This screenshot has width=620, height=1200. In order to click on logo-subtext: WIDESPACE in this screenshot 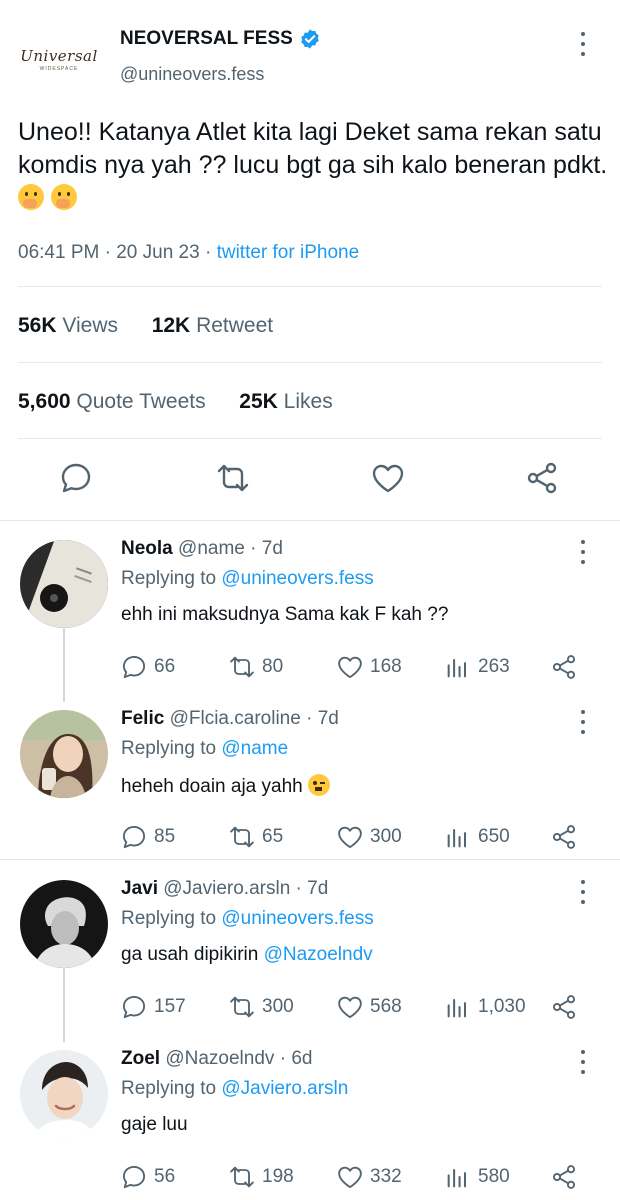, I will do `click(59, 68)`.